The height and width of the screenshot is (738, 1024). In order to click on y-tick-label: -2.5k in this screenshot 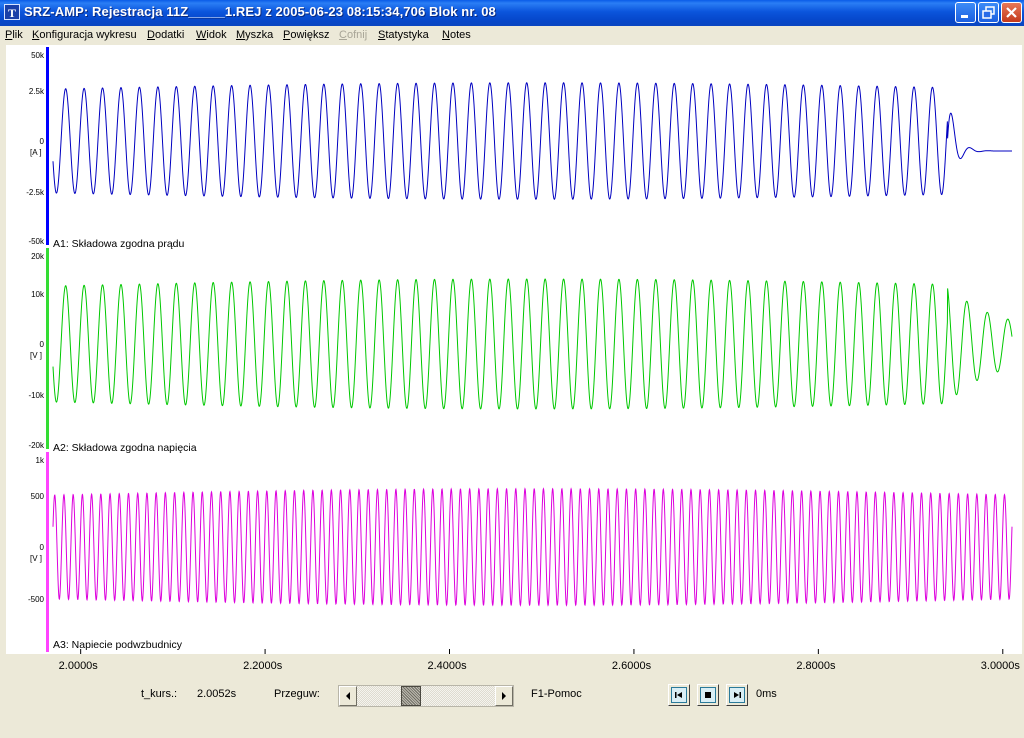, I will do `click(35, 192)`.